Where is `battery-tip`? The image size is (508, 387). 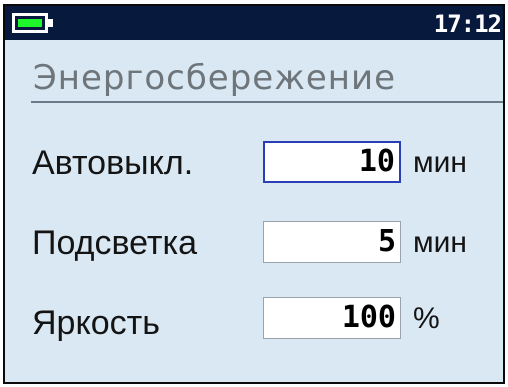
battery-tip is located at coordinates (50, 23).